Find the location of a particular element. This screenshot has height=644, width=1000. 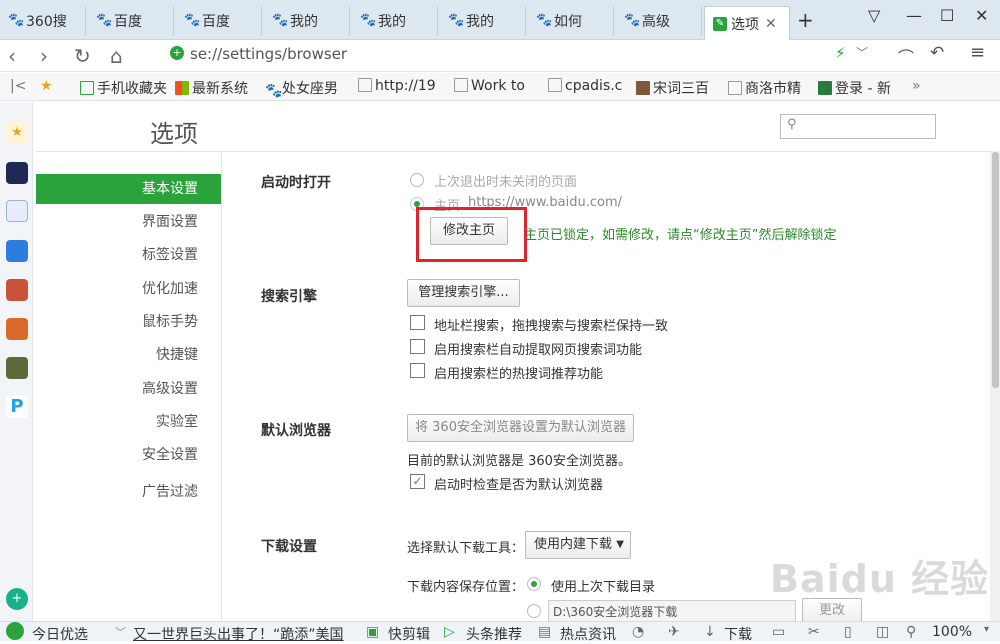

download-label: 下载 is located at coordinates (738, 634).